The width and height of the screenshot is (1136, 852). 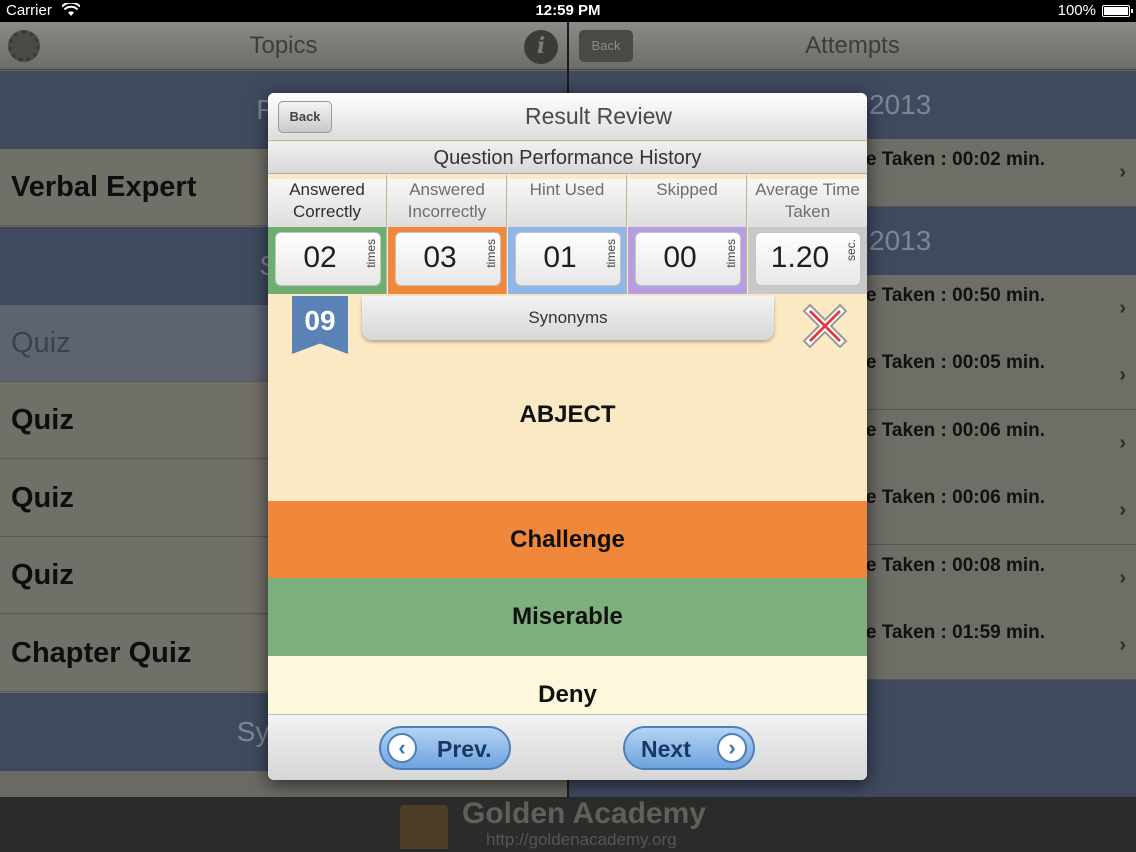 What do you see at coordinates (567, 540) in the screenshot?
I see `option-incorrect: Challenge` at bounding box center [567, 540].